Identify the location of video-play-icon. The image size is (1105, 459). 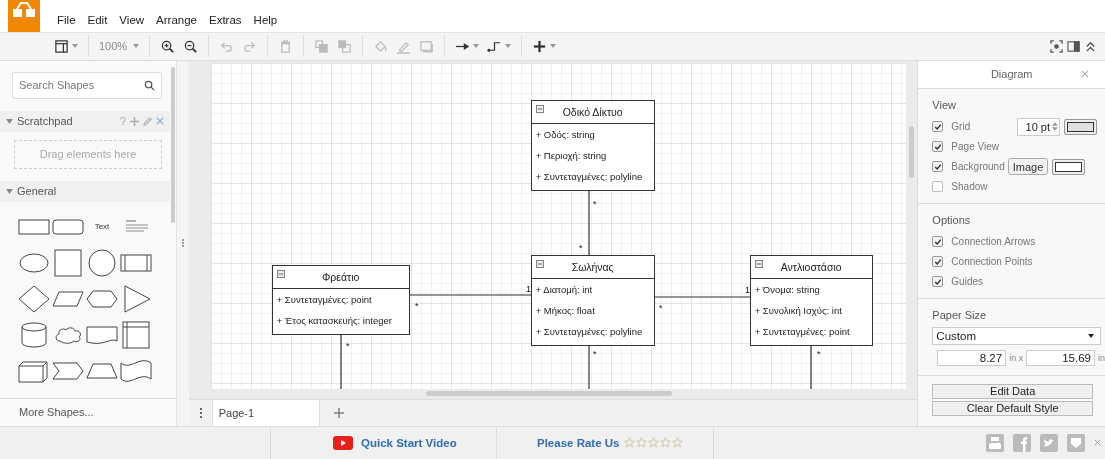
(343, 442).